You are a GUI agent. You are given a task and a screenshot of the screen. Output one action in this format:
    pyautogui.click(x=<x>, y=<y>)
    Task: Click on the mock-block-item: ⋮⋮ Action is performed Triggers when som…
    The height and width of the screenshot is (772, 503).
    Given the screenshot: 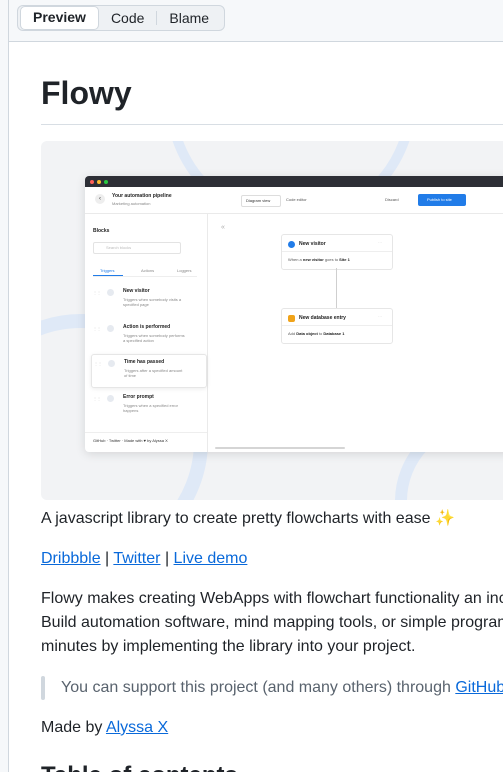 What is the action you would take?
    pyautogui.click(x=139, y=333)
    